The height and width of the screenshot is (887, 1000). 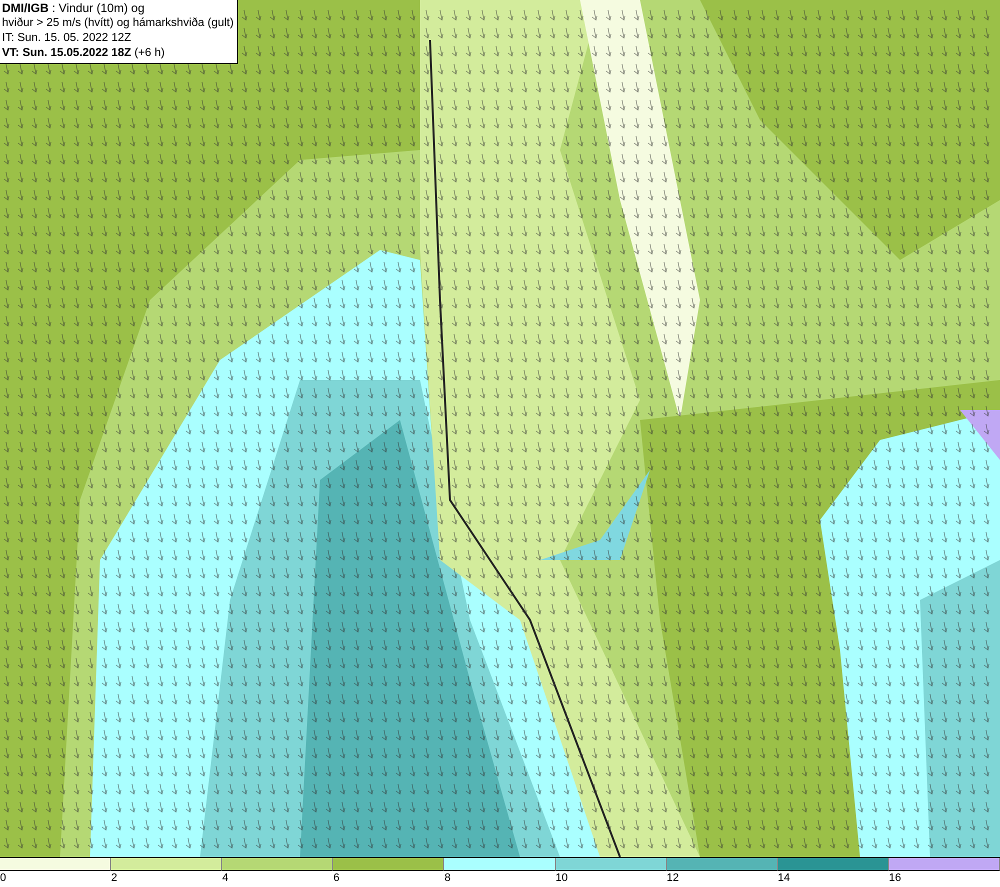 I want to click on legend-label: 10, so click(x=562, y=878).